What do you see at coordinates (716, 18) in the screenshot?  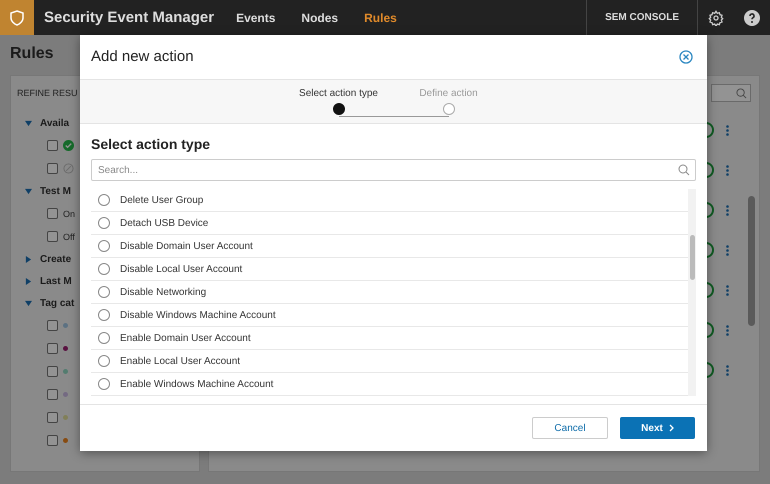 I see `settings-icon` at bounding box center [716, 18].